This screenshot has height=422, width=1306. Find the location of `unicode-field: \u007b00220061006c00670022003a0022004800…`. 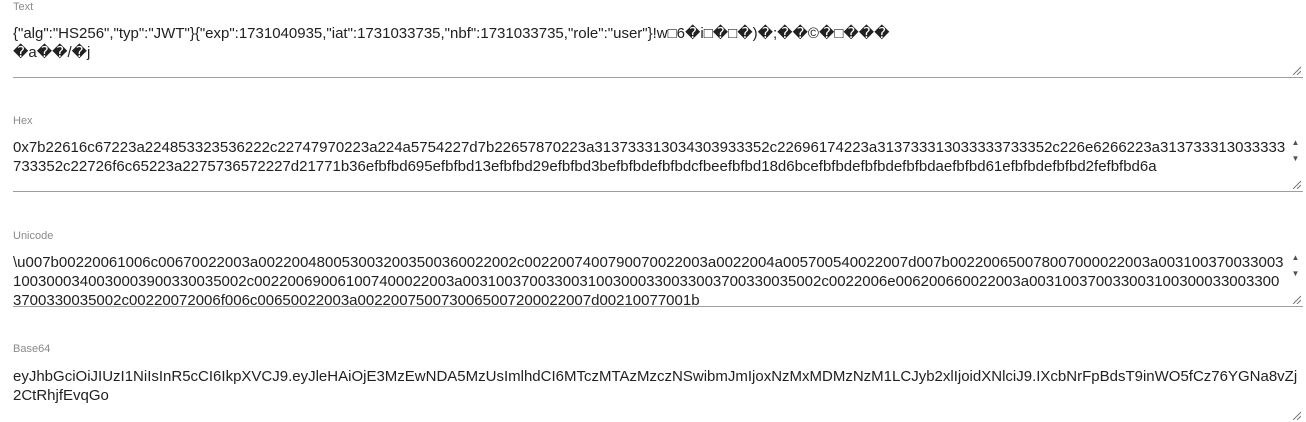

unicode-field: \u007b00220061006c00670022003a0022004800… is located at coordinates (658, 279).